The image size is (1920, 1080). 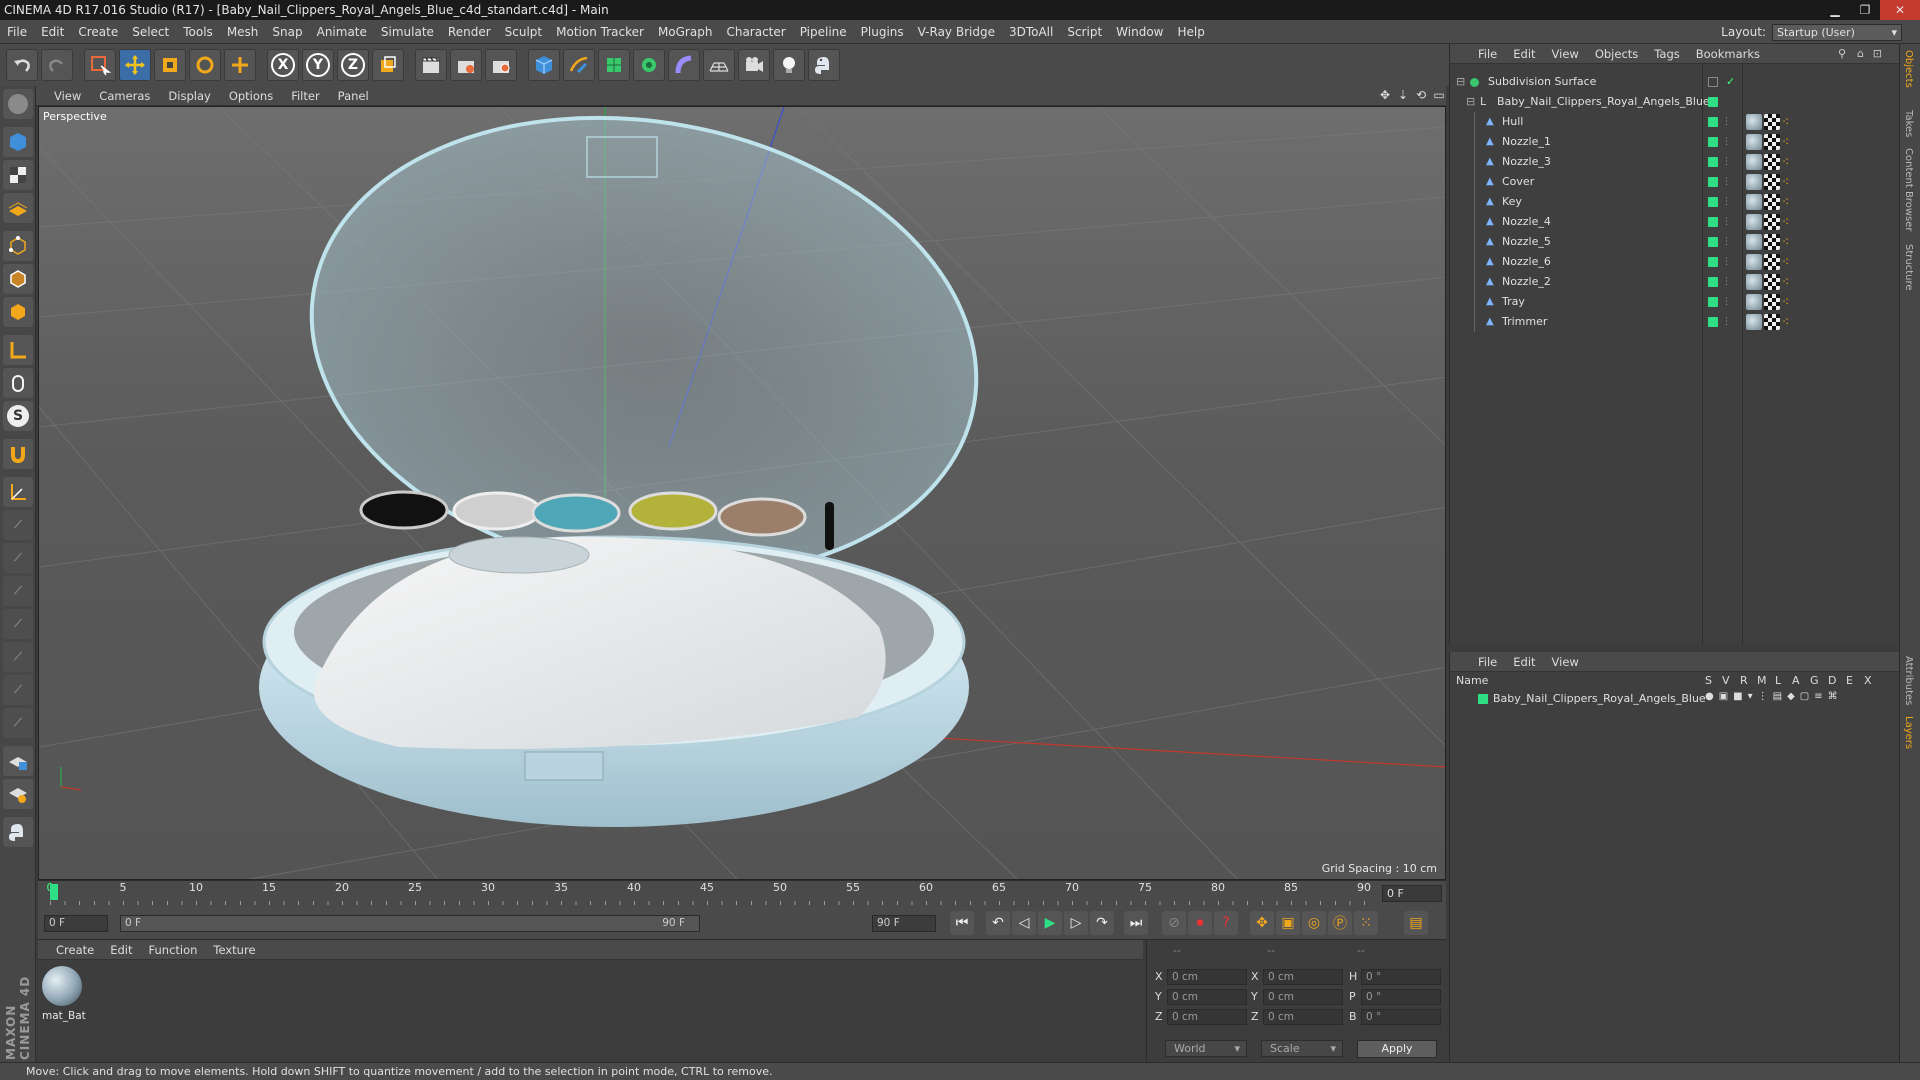 What do you see at coordinates (544, 65) in the screenshot?
I see `cube-object-button` at bounding box center [544, 65].